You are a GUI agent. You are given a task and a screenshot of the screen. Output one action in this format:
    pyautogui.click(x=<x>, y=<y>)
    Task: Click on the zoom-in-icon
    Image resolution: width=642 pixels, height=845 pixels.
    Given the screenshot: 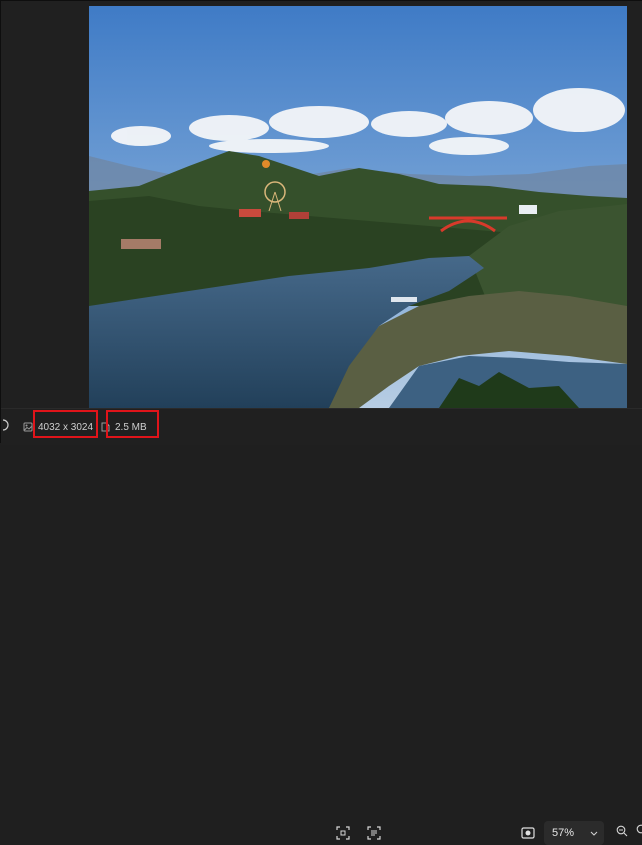 What is the action you would take?
    pyautogui.click(x=638, y=831)
    